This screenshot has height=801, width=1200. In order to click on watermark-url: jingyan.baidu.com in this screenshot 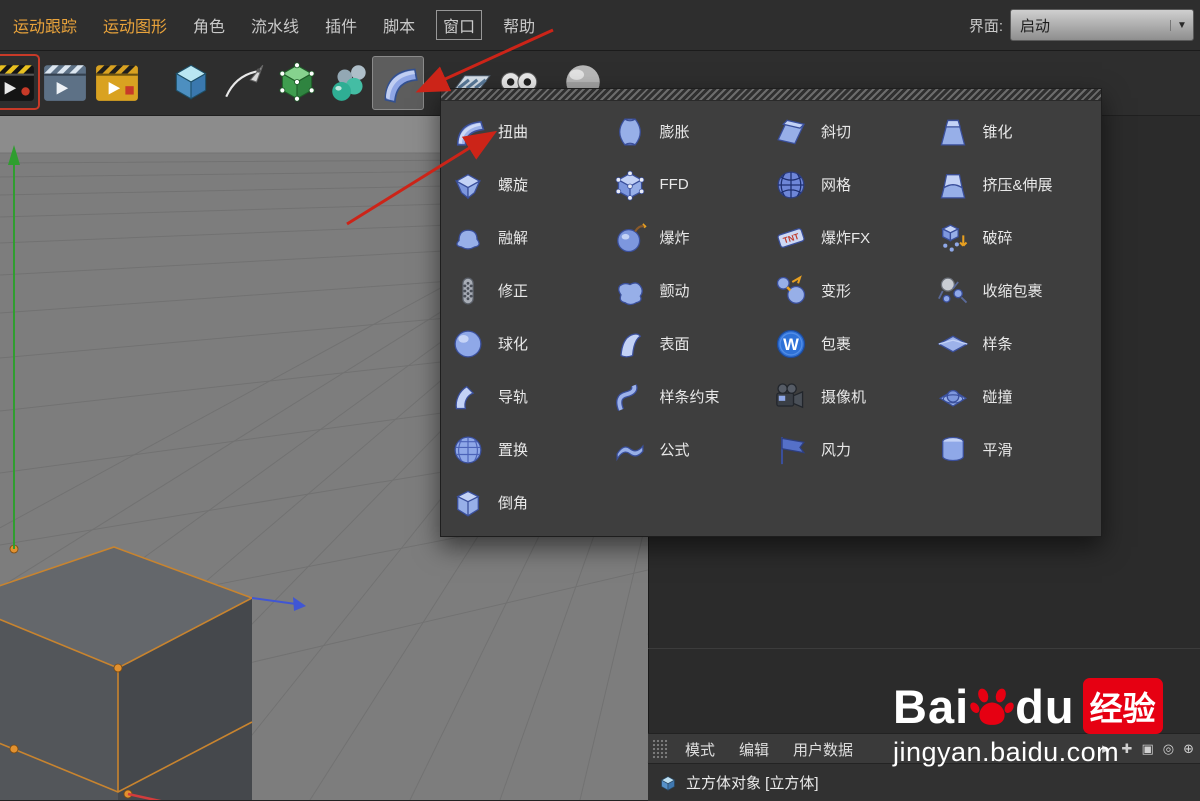, I will do `click(1006, 752)`.